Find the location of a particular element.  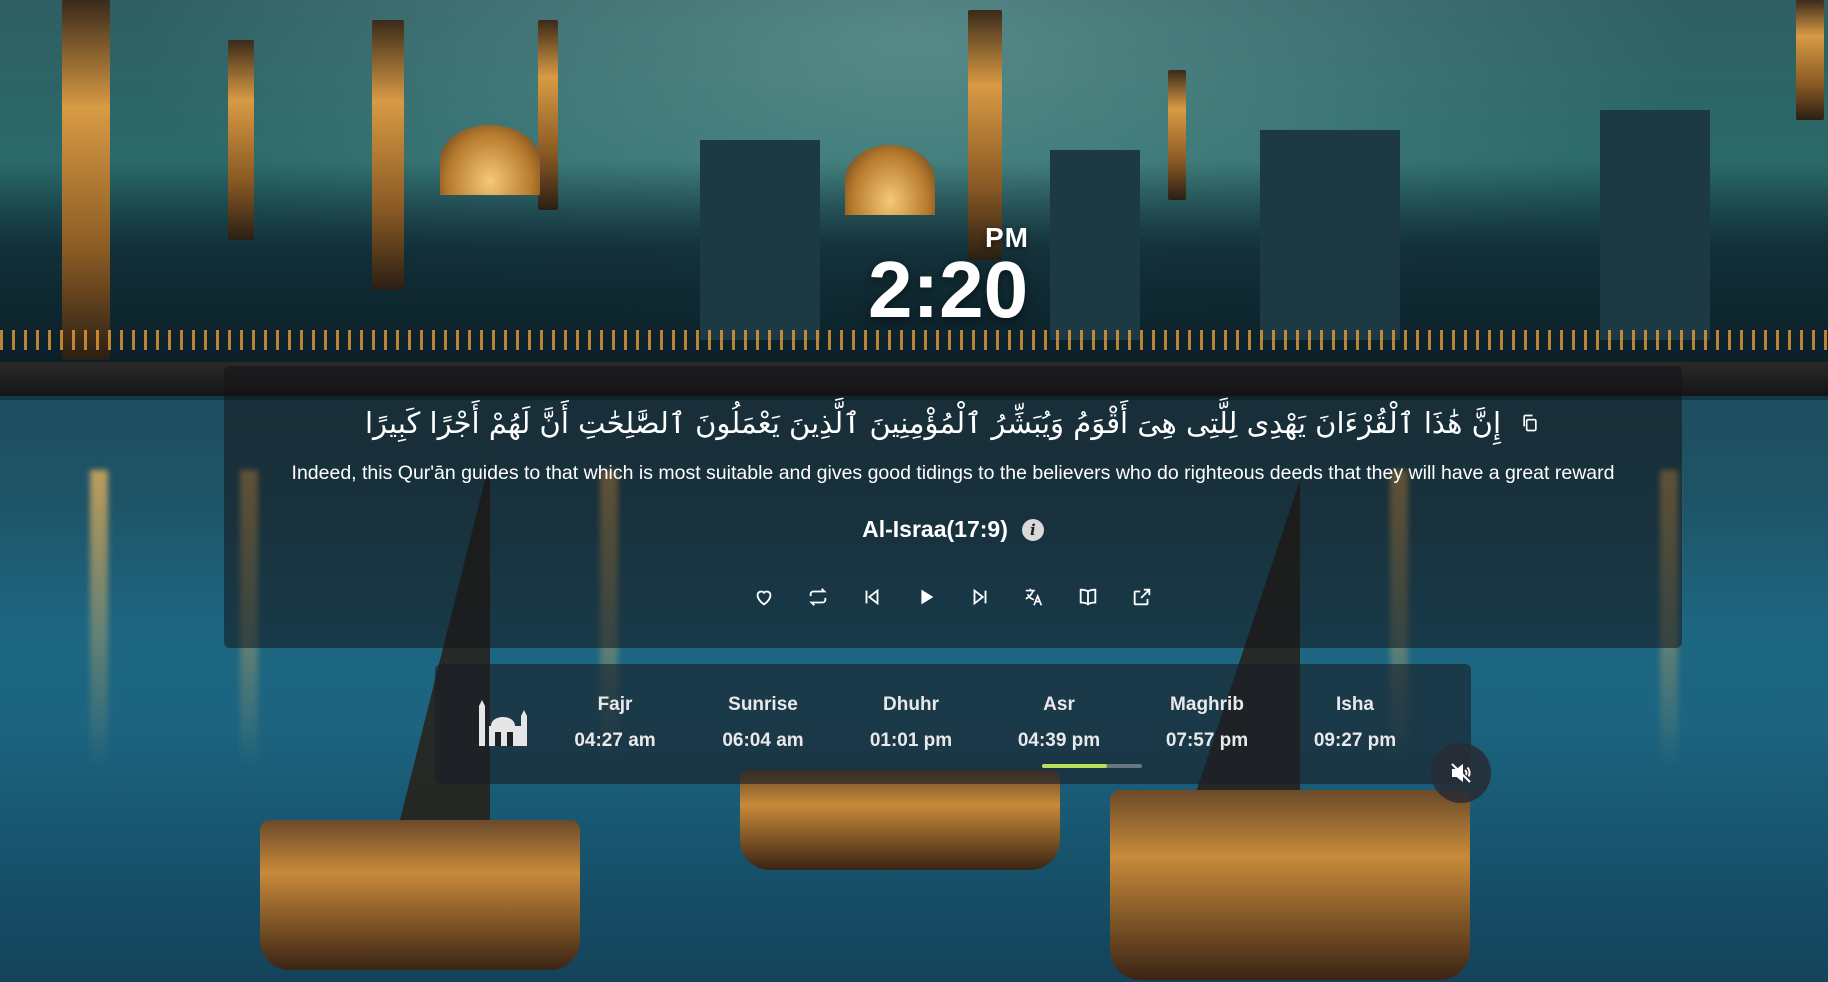

verse-reference-row: Al-Israa(17:9) i is located at coordinates (953, 529).